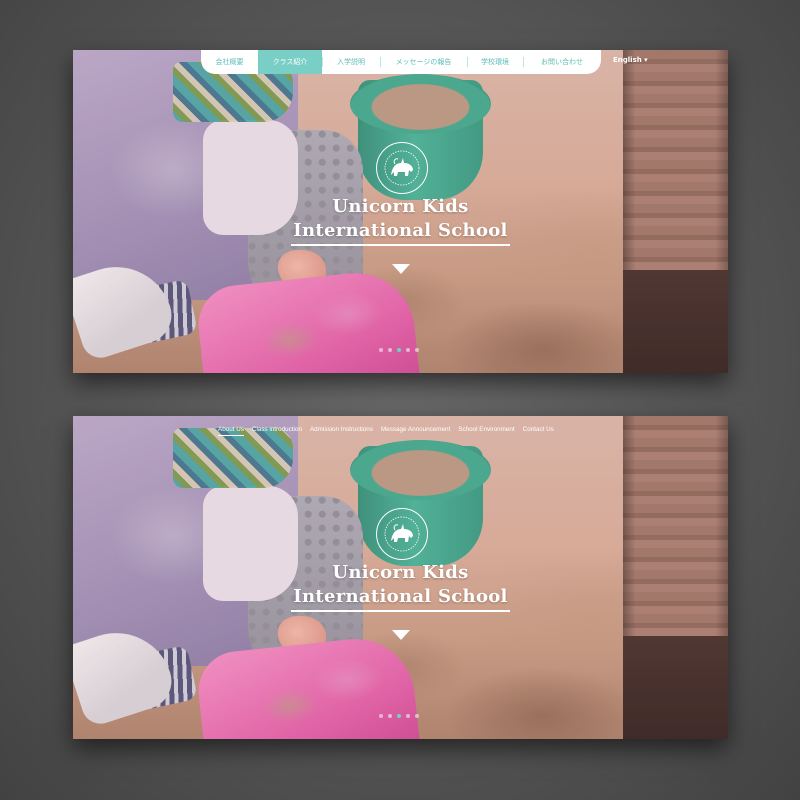  What do you see at coordinates (630, 60) in the screenshot?
I see `language-selector: English ▾` at bounding box center [630, 60].